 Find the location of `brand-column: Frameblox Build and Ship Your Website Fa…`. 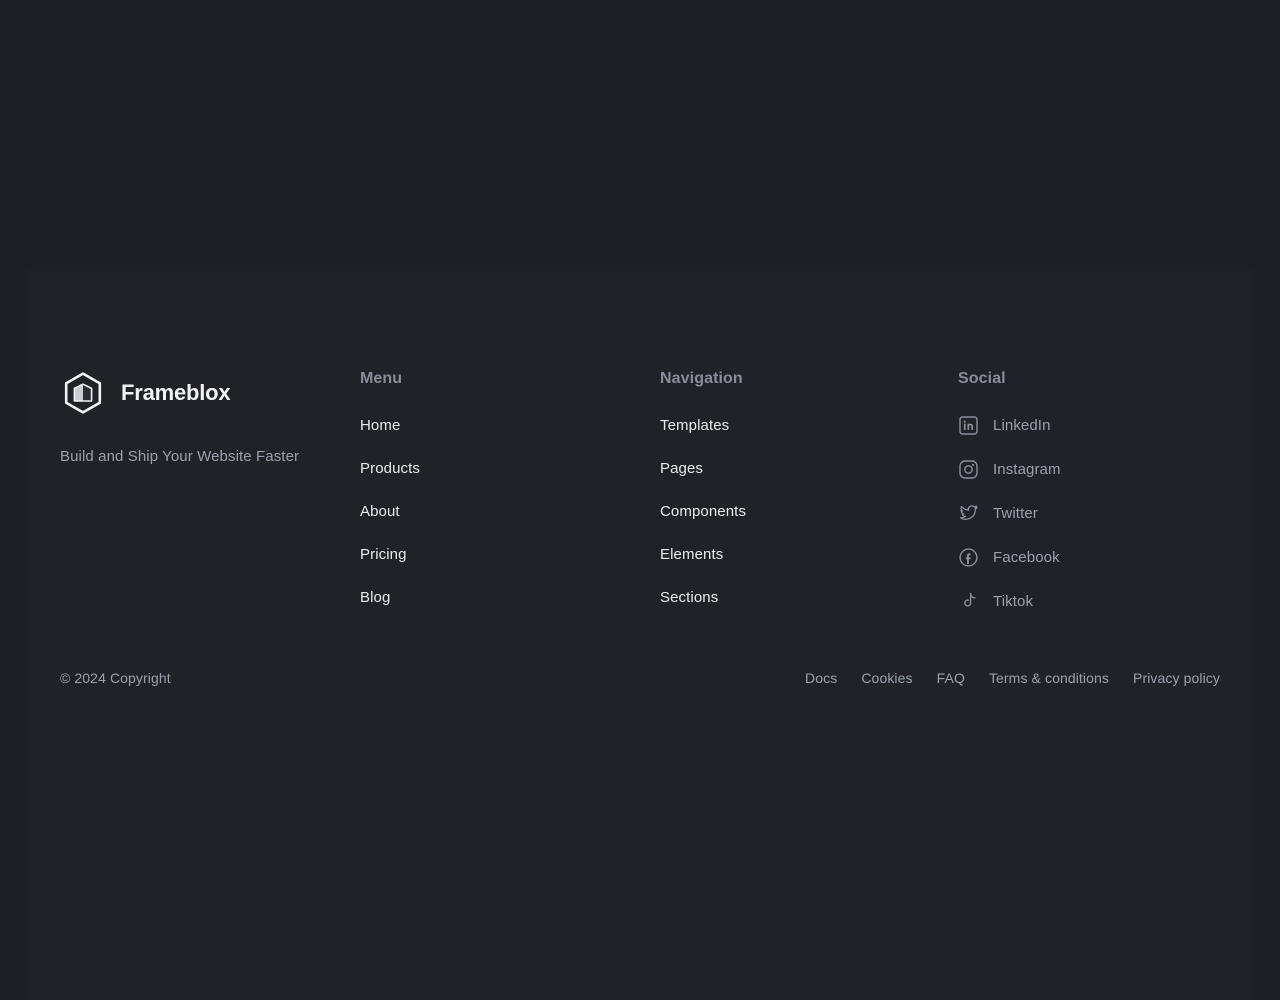

brand-column: Frameblox Build and Ship Your Website Fa… is located at coordinates (210, 491).